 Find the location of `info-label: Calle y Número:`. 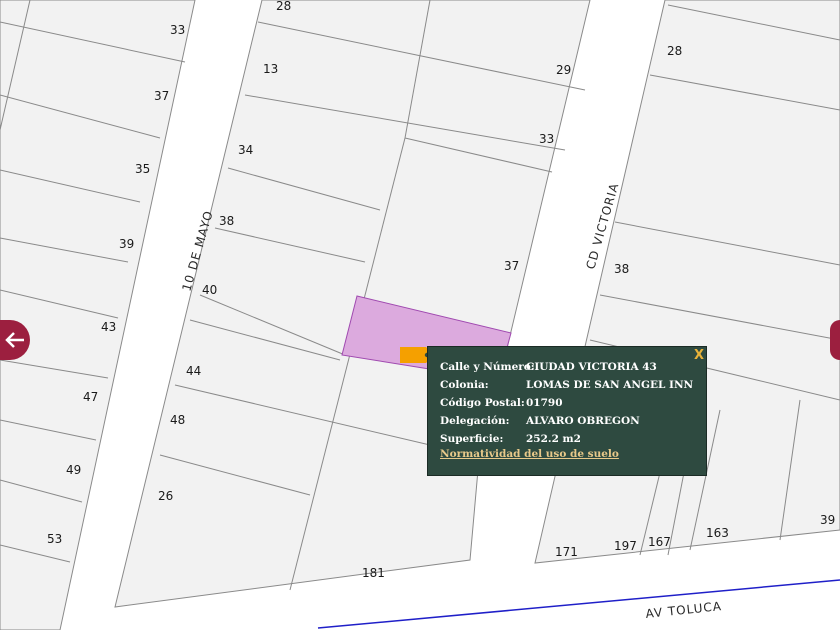

info-label: Calle y Número: is located at coordinates (487, 367).